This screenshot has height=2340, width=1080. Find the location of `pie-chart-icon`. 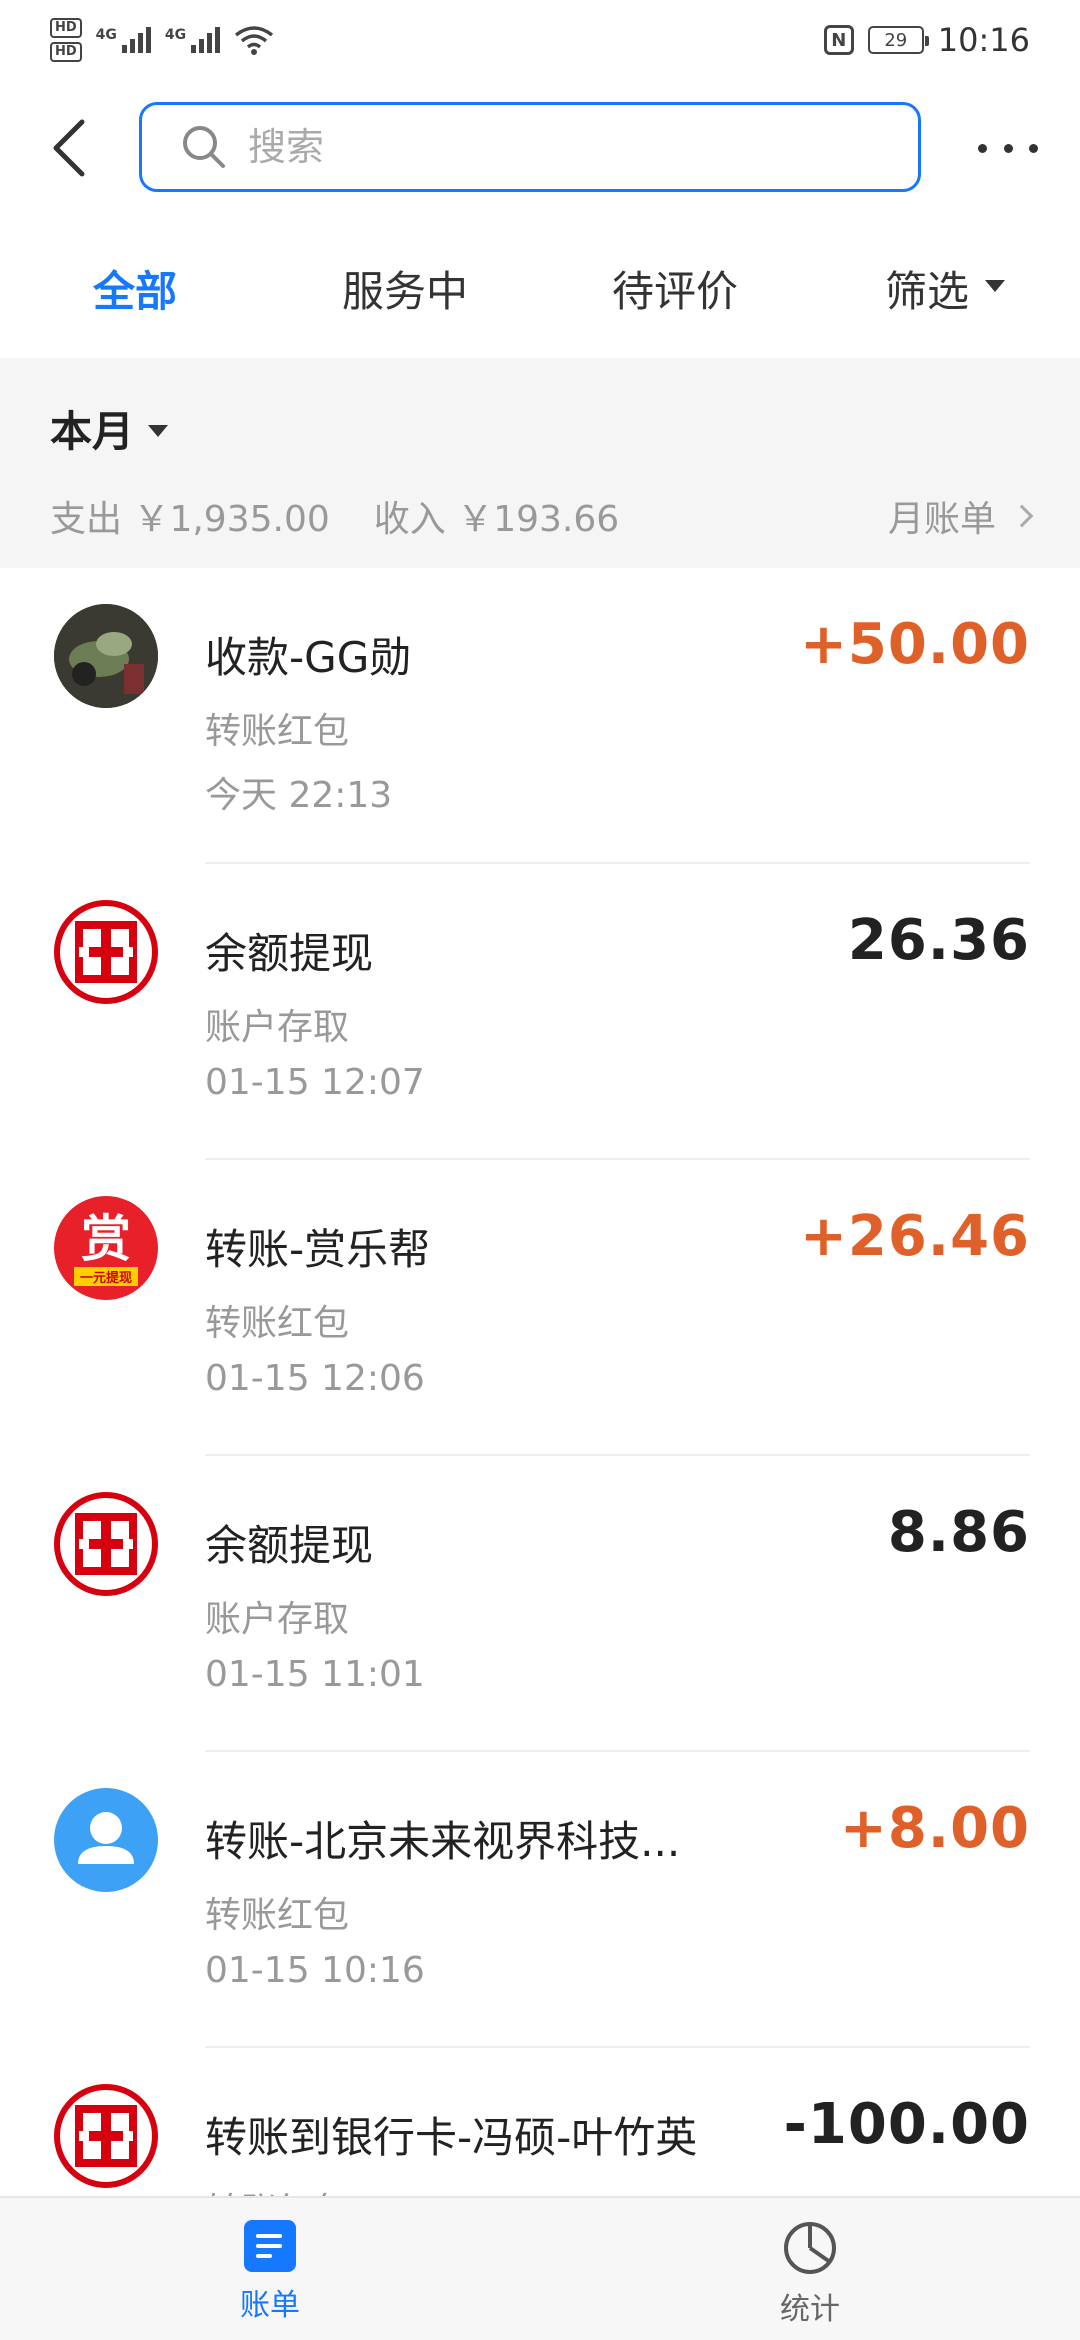

pie-chart-icon is located at coordinates (810, 2248).